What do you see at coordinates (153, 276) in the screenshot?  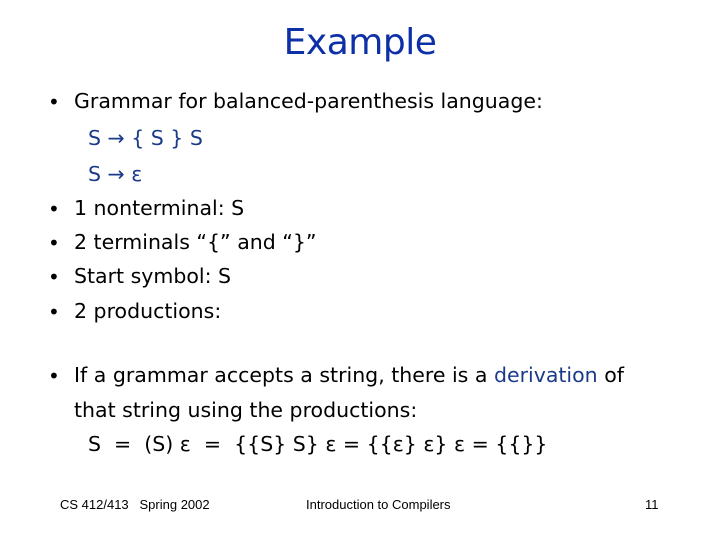 I see `bullet-start-symbol: Start symbol: S` at bounding box center [153, 276].